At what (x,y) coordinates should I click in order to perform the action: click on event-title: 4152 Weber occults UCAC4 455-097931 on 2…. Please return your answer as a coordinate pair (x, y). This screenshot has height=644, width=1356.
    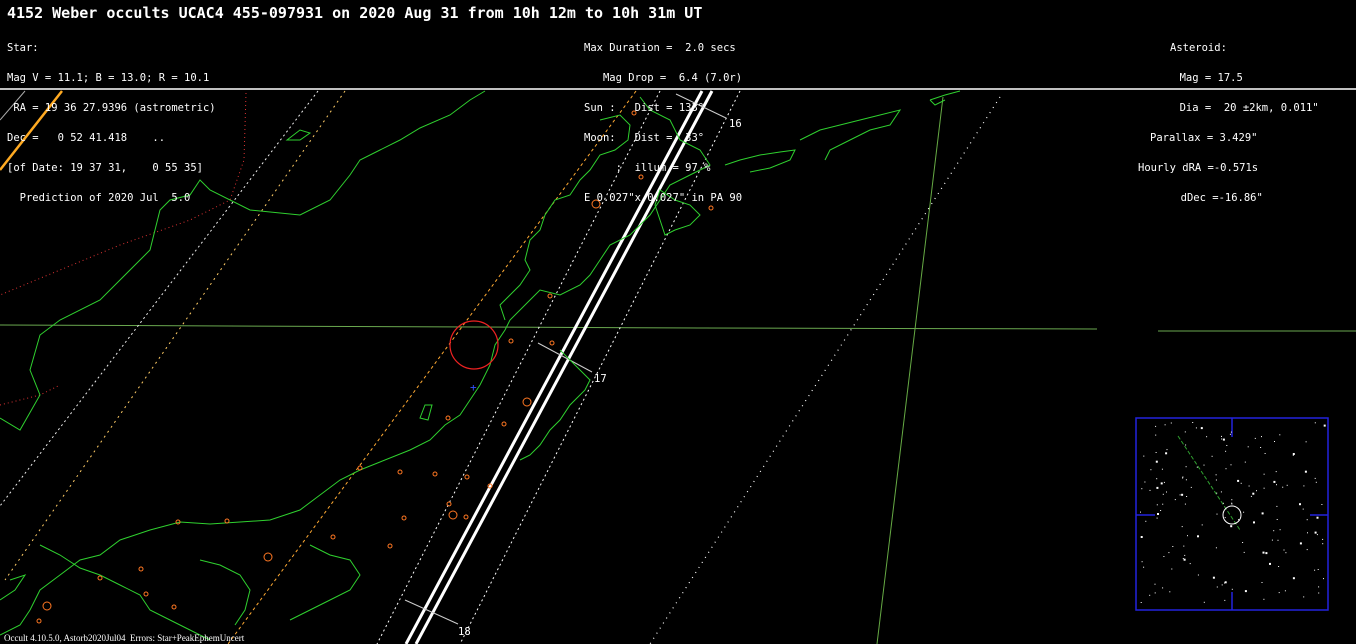
    Looking at the image, I should click on (355, 13).